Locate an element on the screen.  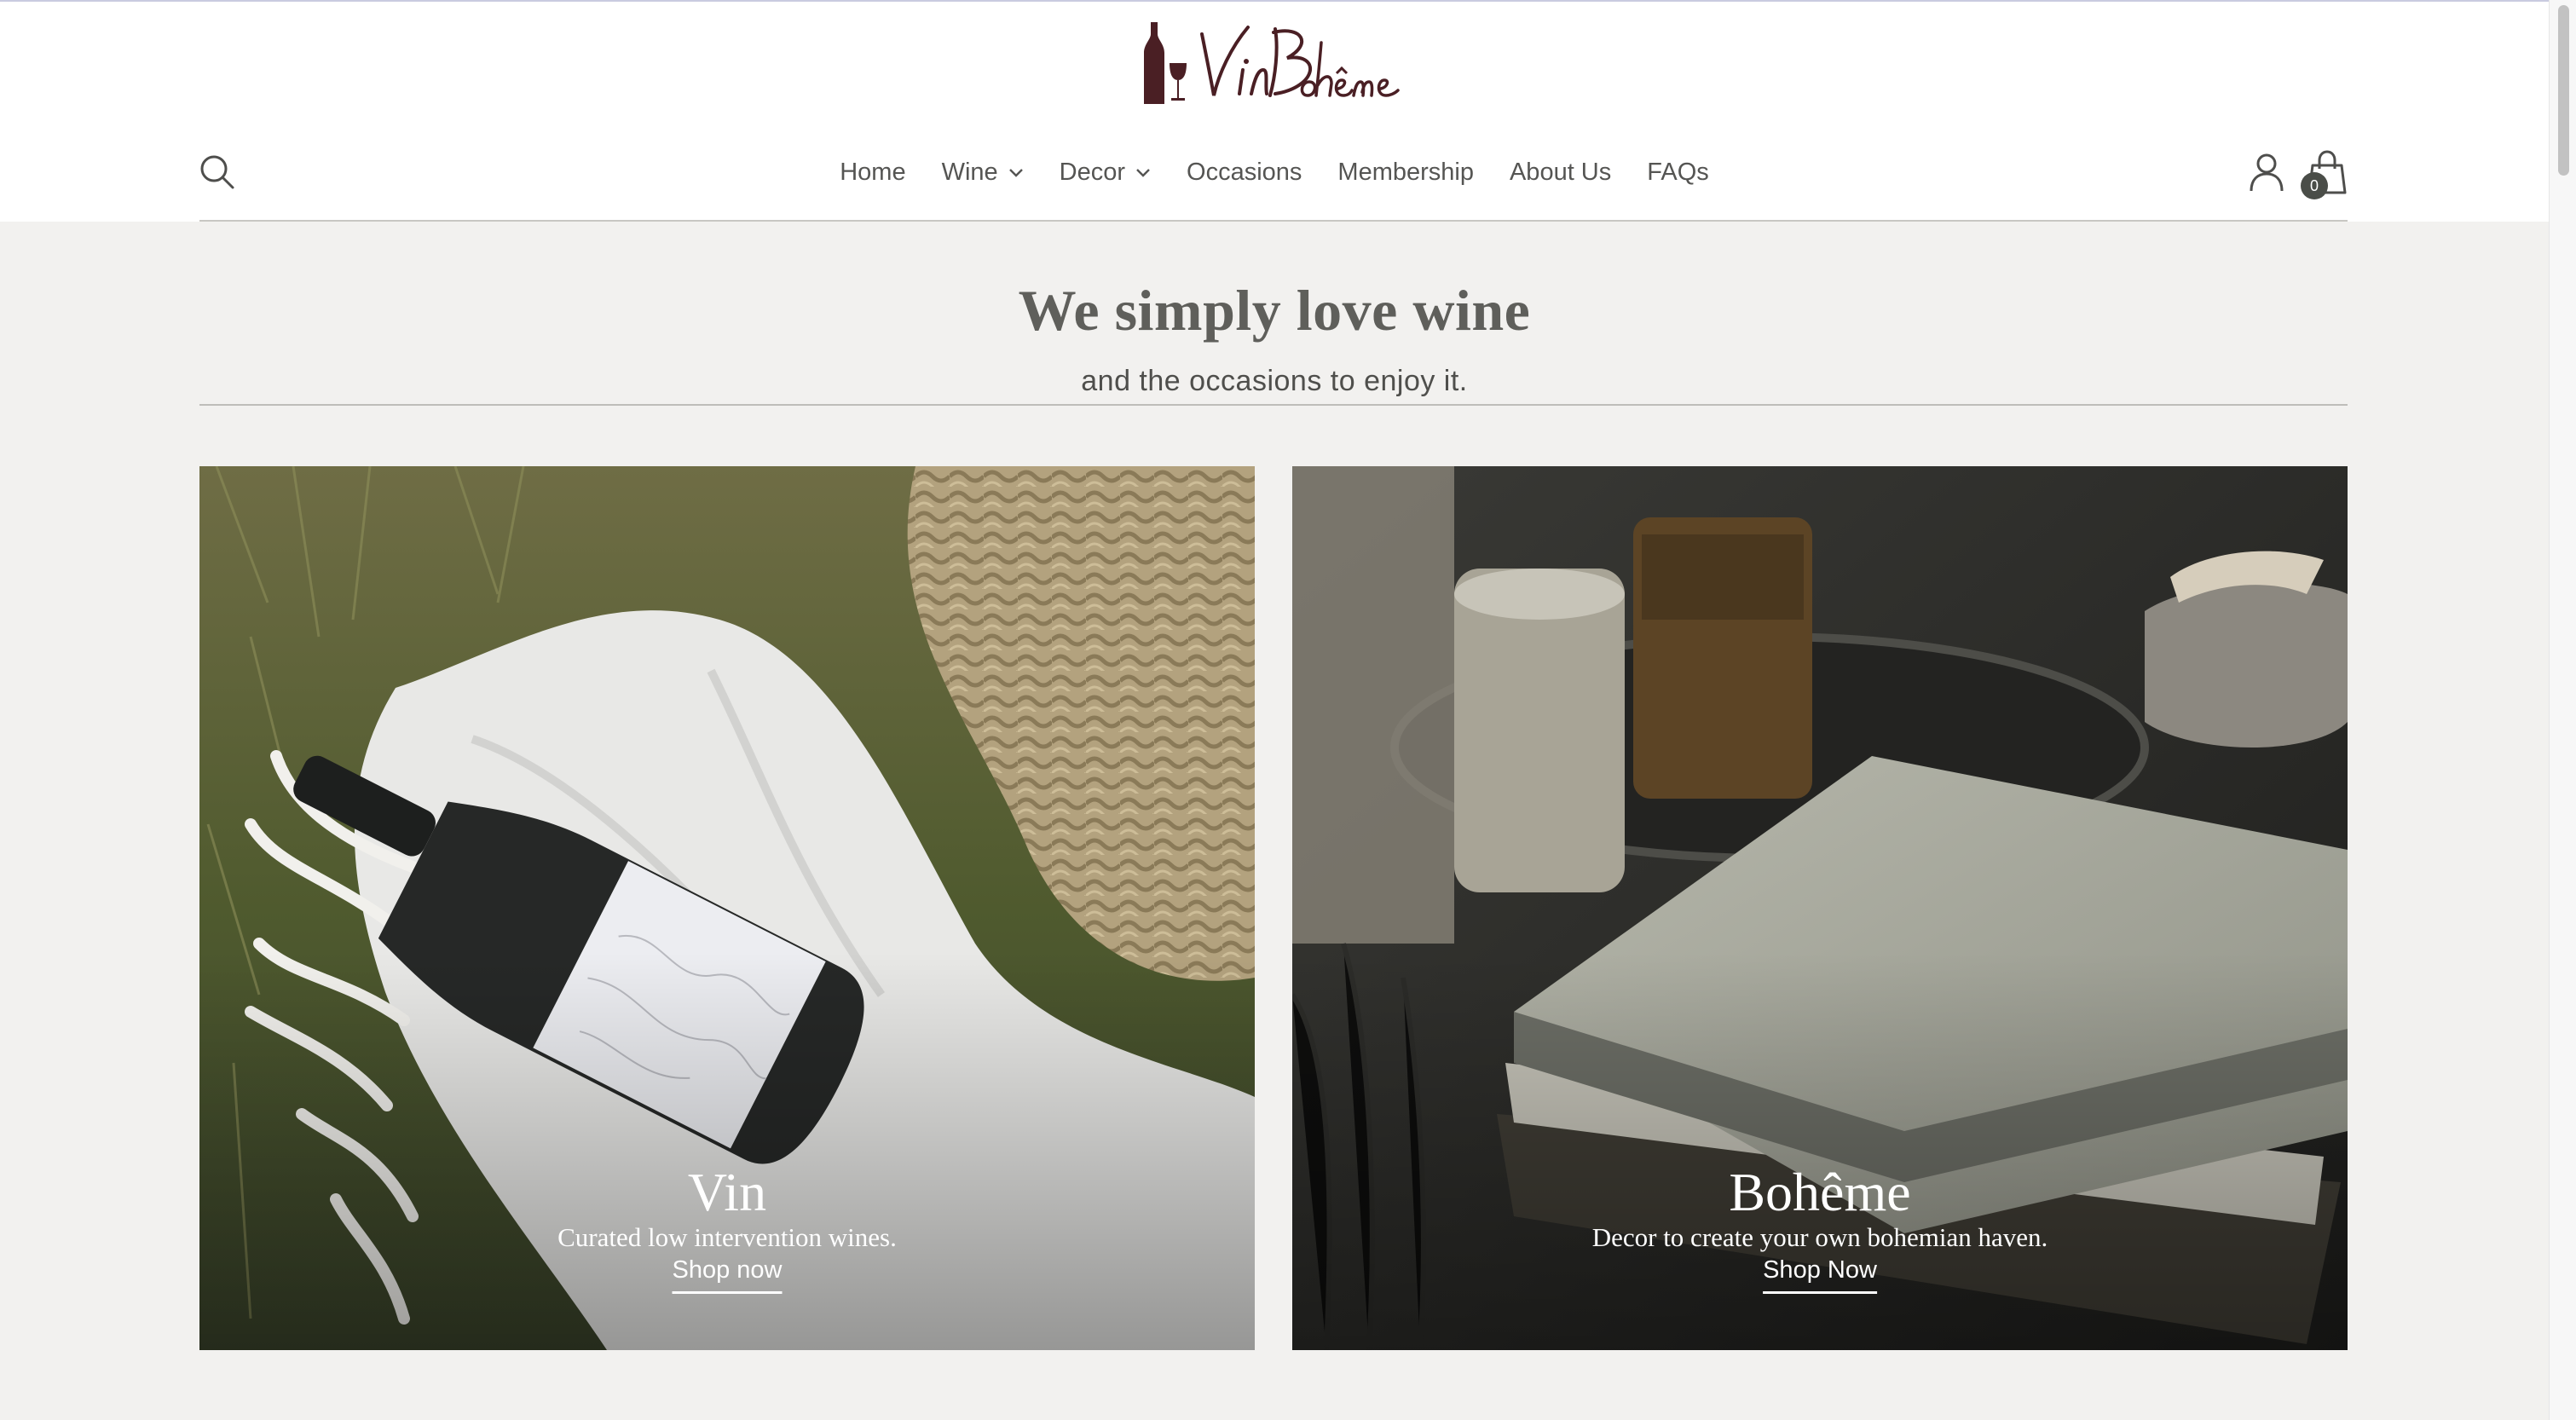
page-subtitle: and the occasions to enjoy it. is located at coordinates (1274, 381).